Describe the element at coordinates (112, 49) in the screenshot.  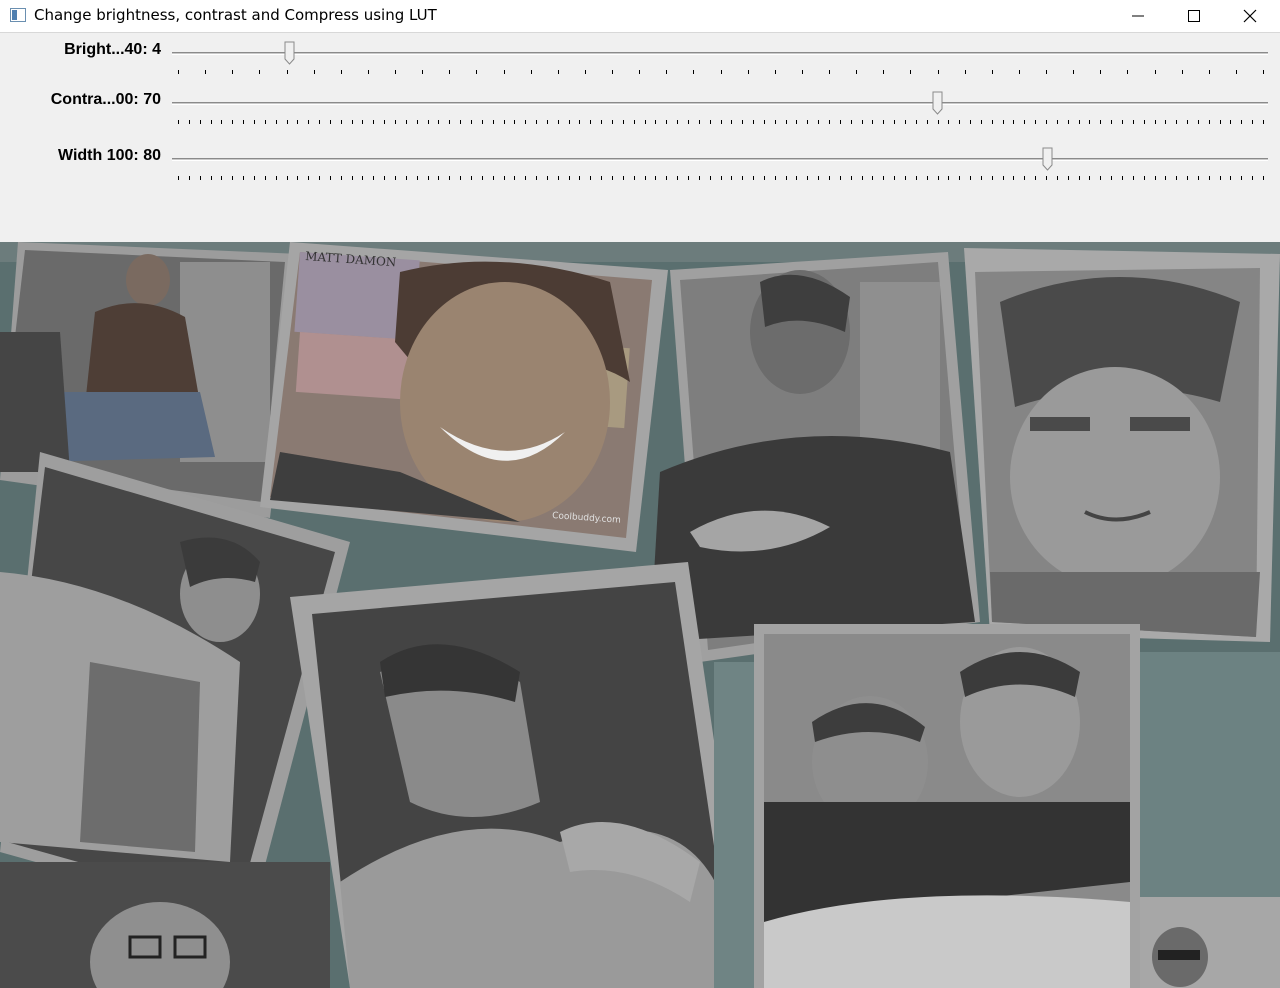
I see `trackbar-brightness-label: Bright...40: 4` at that location.